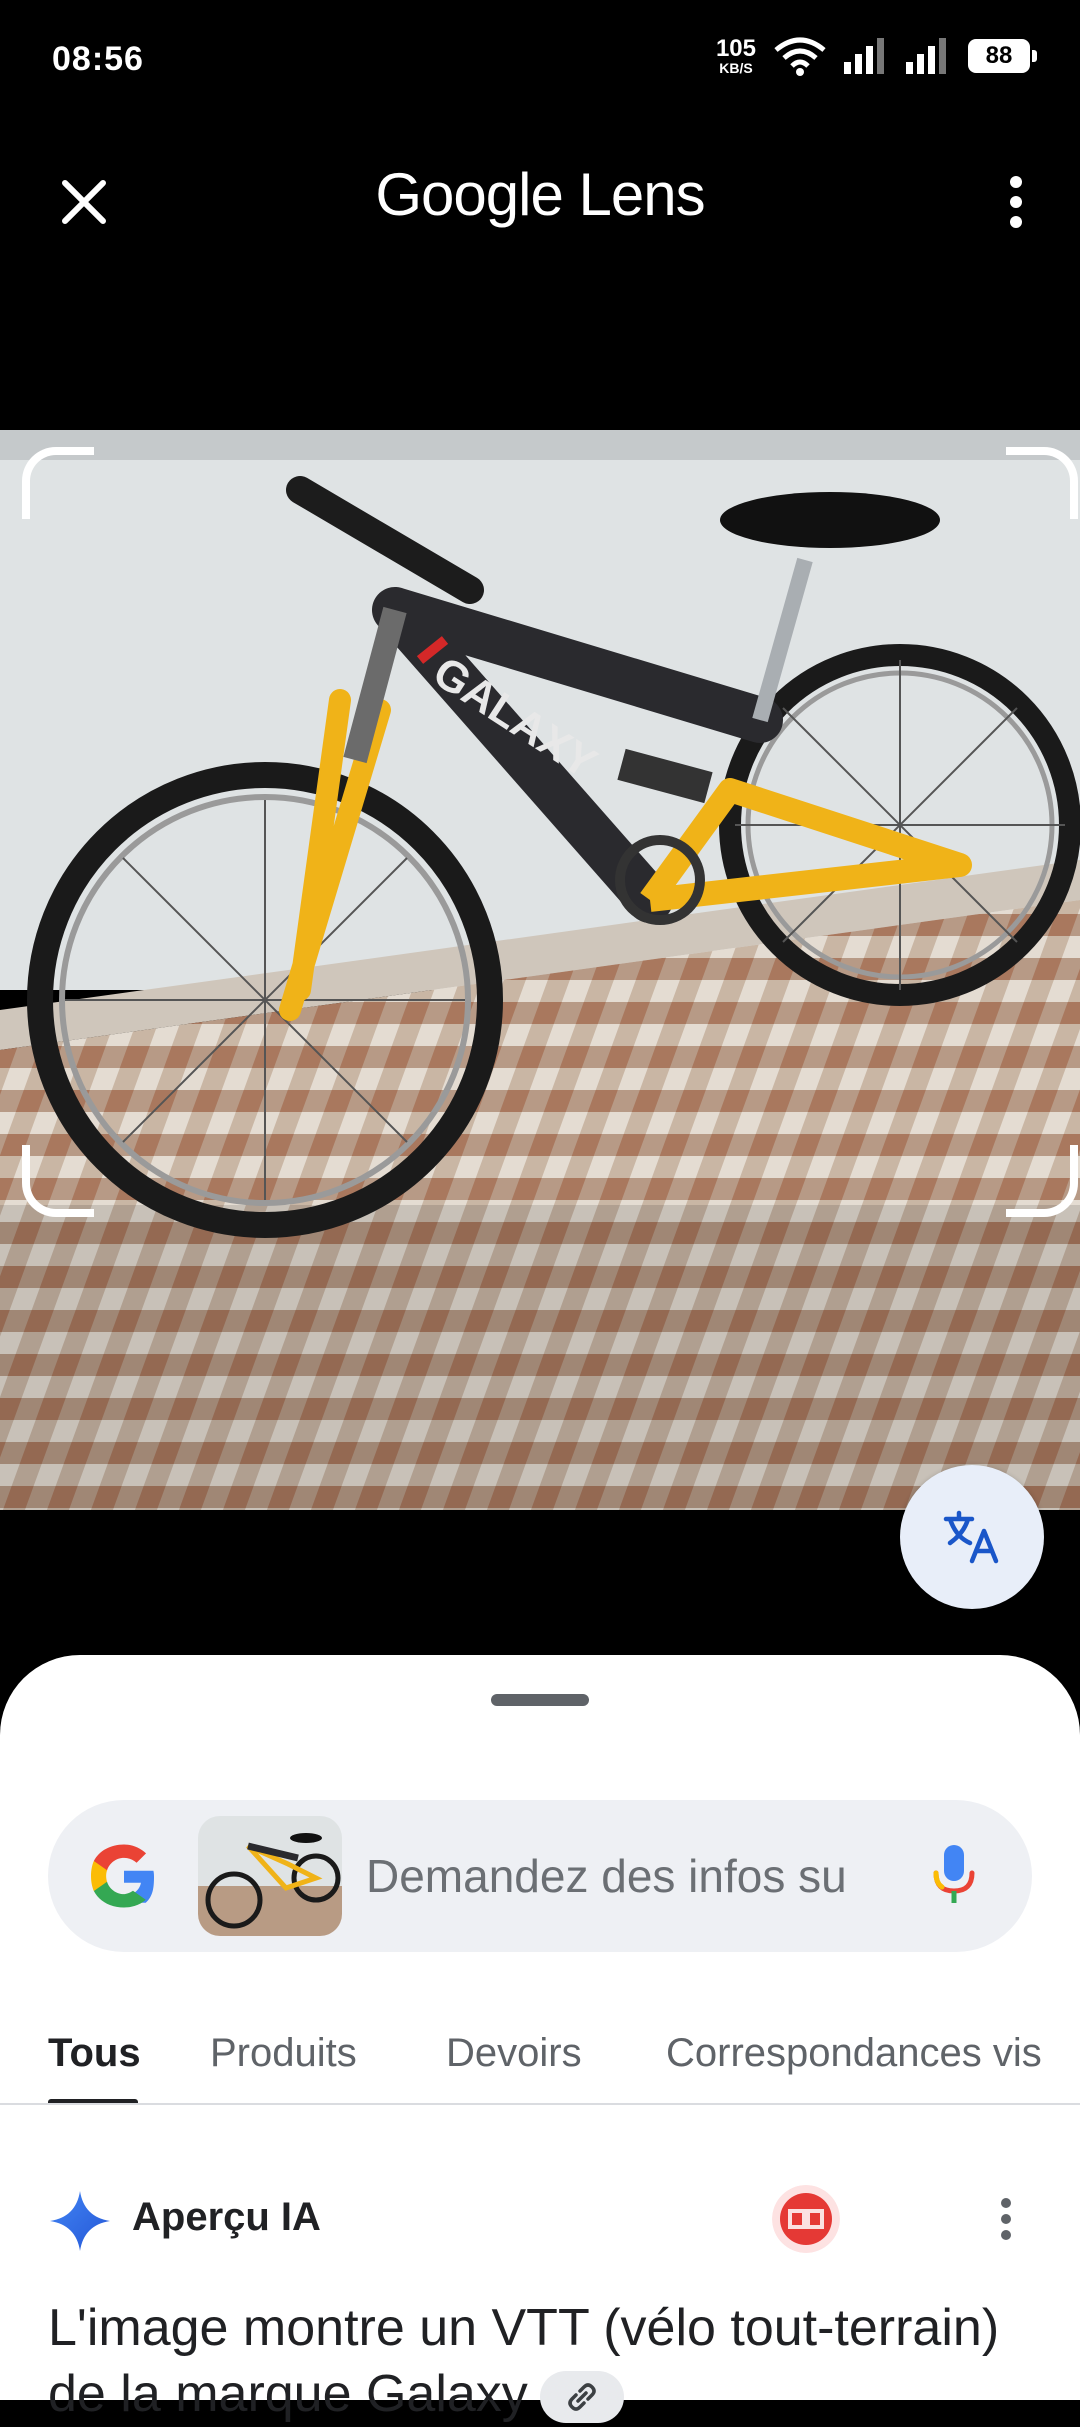 This screenshot has width=1080, height=2427. Describe the element at coordinates (122, 1876) in the screenshot. I see `google-g-icon` at that location.